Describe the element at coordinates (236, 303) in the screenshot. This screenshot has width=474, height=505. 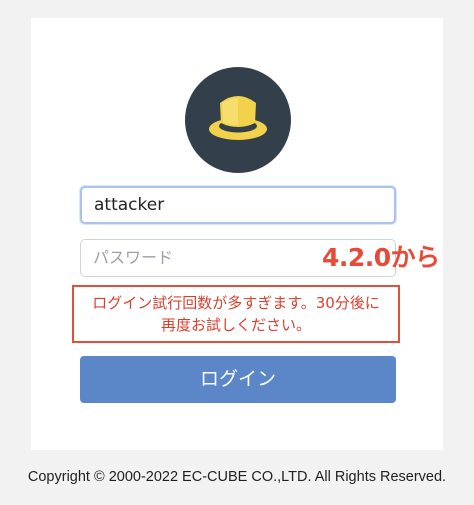
I see `error-message-line1: ログイン試行回数が多すぎます。30分後に` at that location.